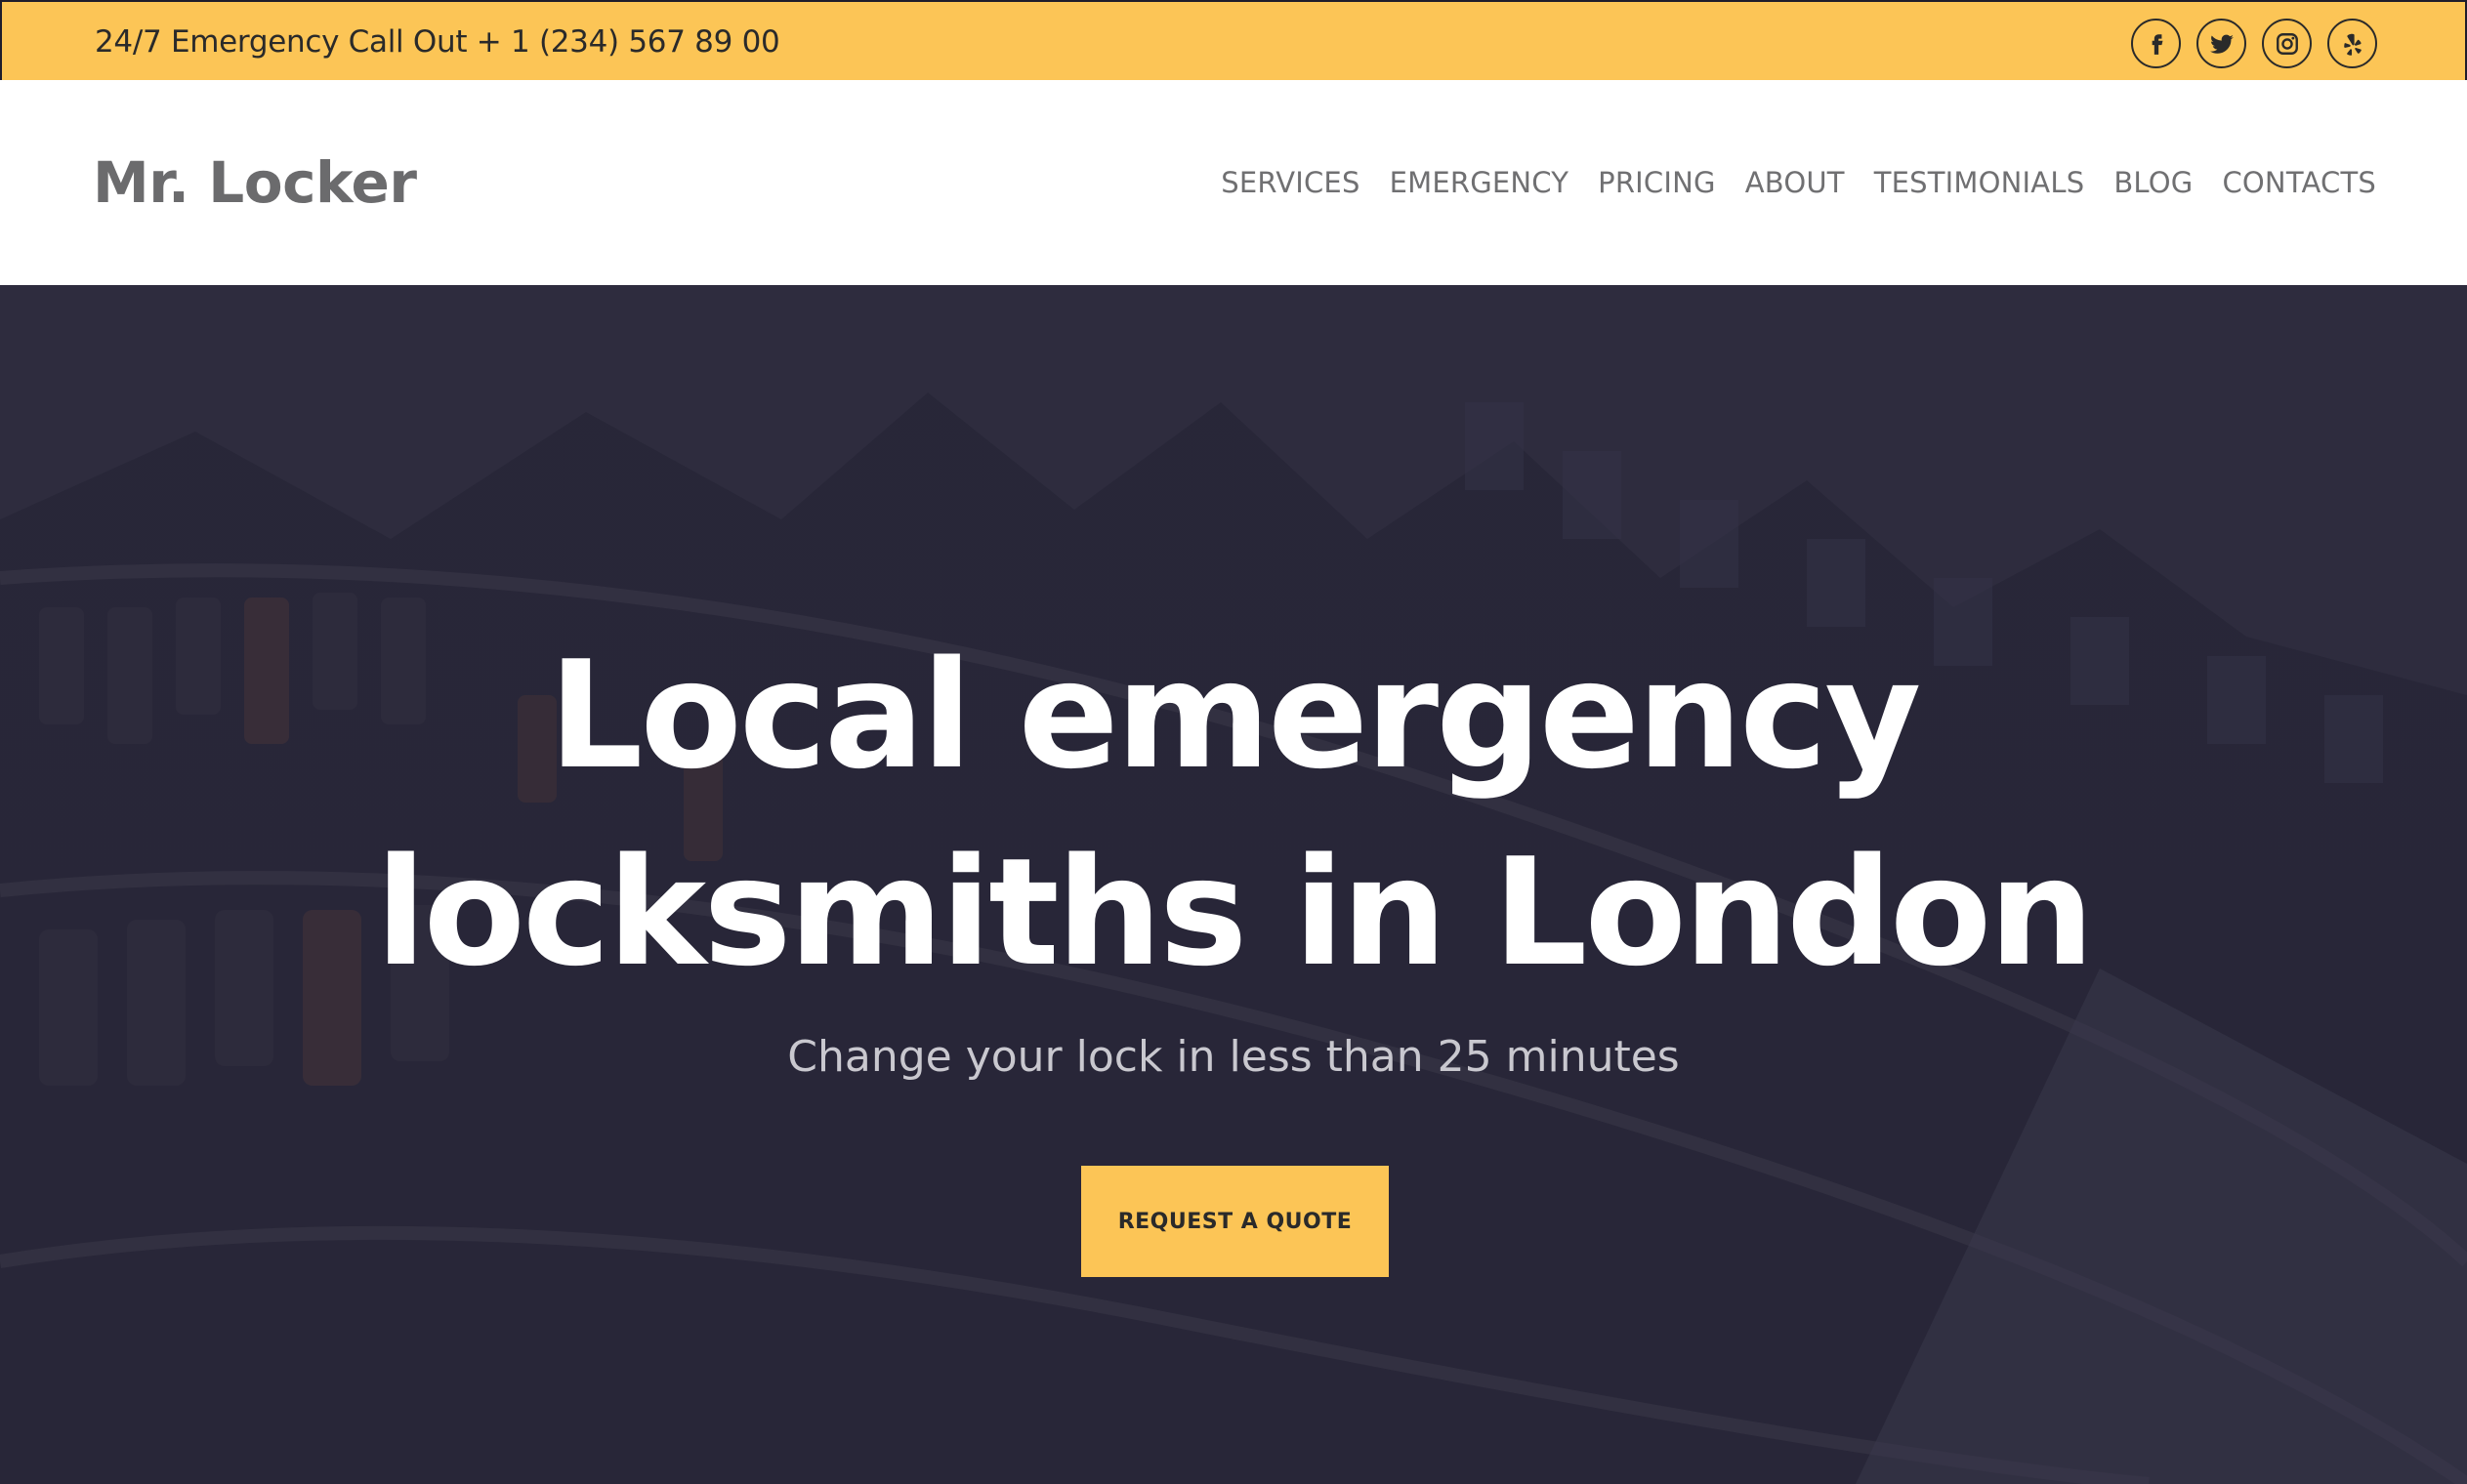  Describe the element at coordinates (1235, 1222) in the screenshot. I see `request-quote-button: REQUEST A QUOTE` at that location.